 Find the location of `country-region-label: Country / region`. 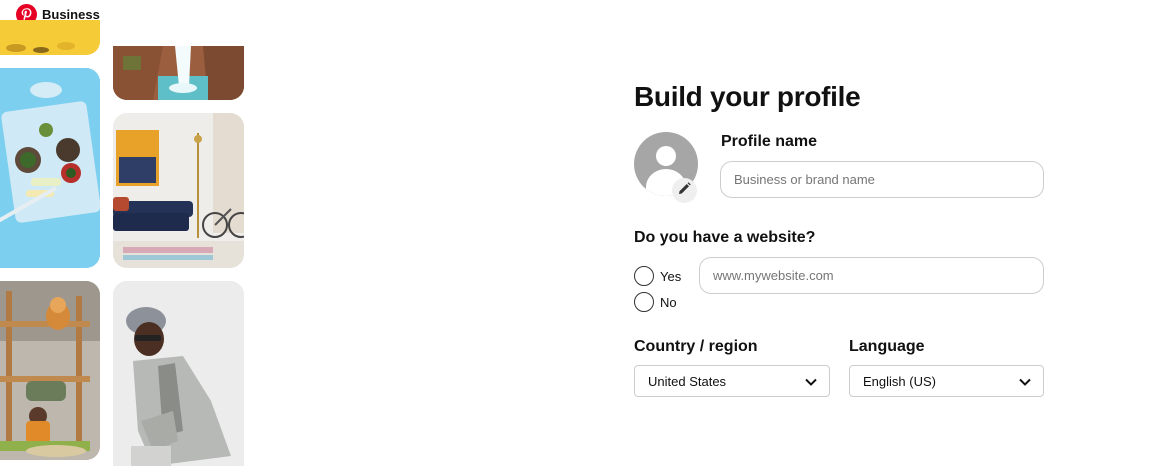

country-region-label: Country / region is located at coordinates (696, 346).